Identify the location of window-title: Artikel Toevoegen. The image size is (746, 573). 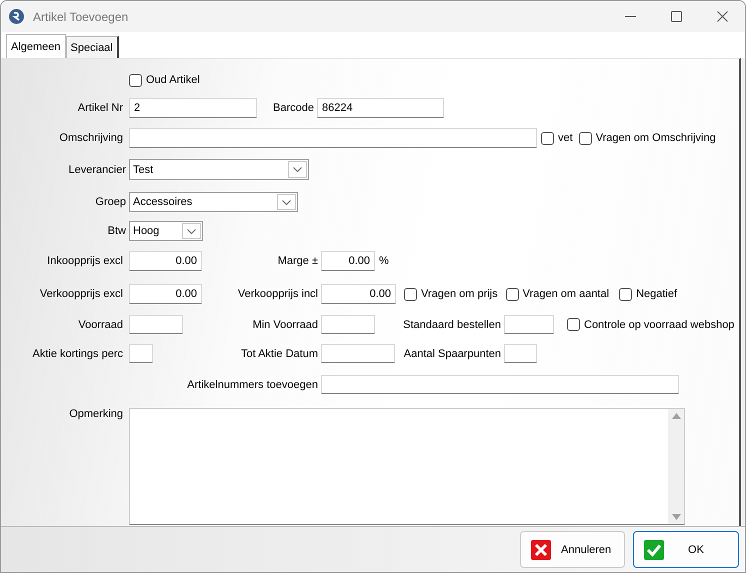
(81, 17).